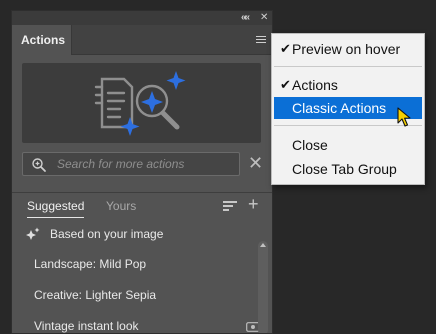 This screenshot has height=334, width=436. Describe the element at coordinates (245, 18) in the screenshot. I see `collapse-icon: ««` at that location.